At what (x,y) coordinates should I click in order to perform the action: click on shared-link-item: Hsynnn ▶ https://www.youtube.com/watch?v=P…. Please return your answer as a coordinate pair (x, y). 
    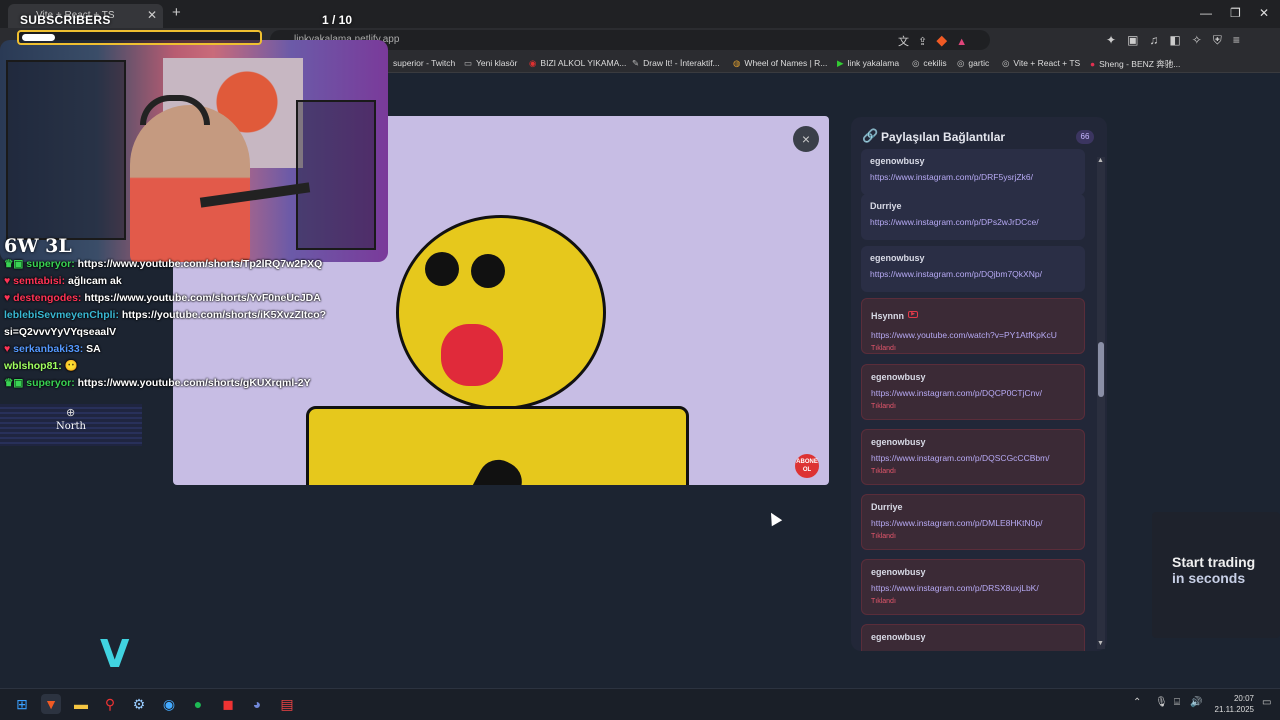
    Looking at the image, I should click on (973, 326).